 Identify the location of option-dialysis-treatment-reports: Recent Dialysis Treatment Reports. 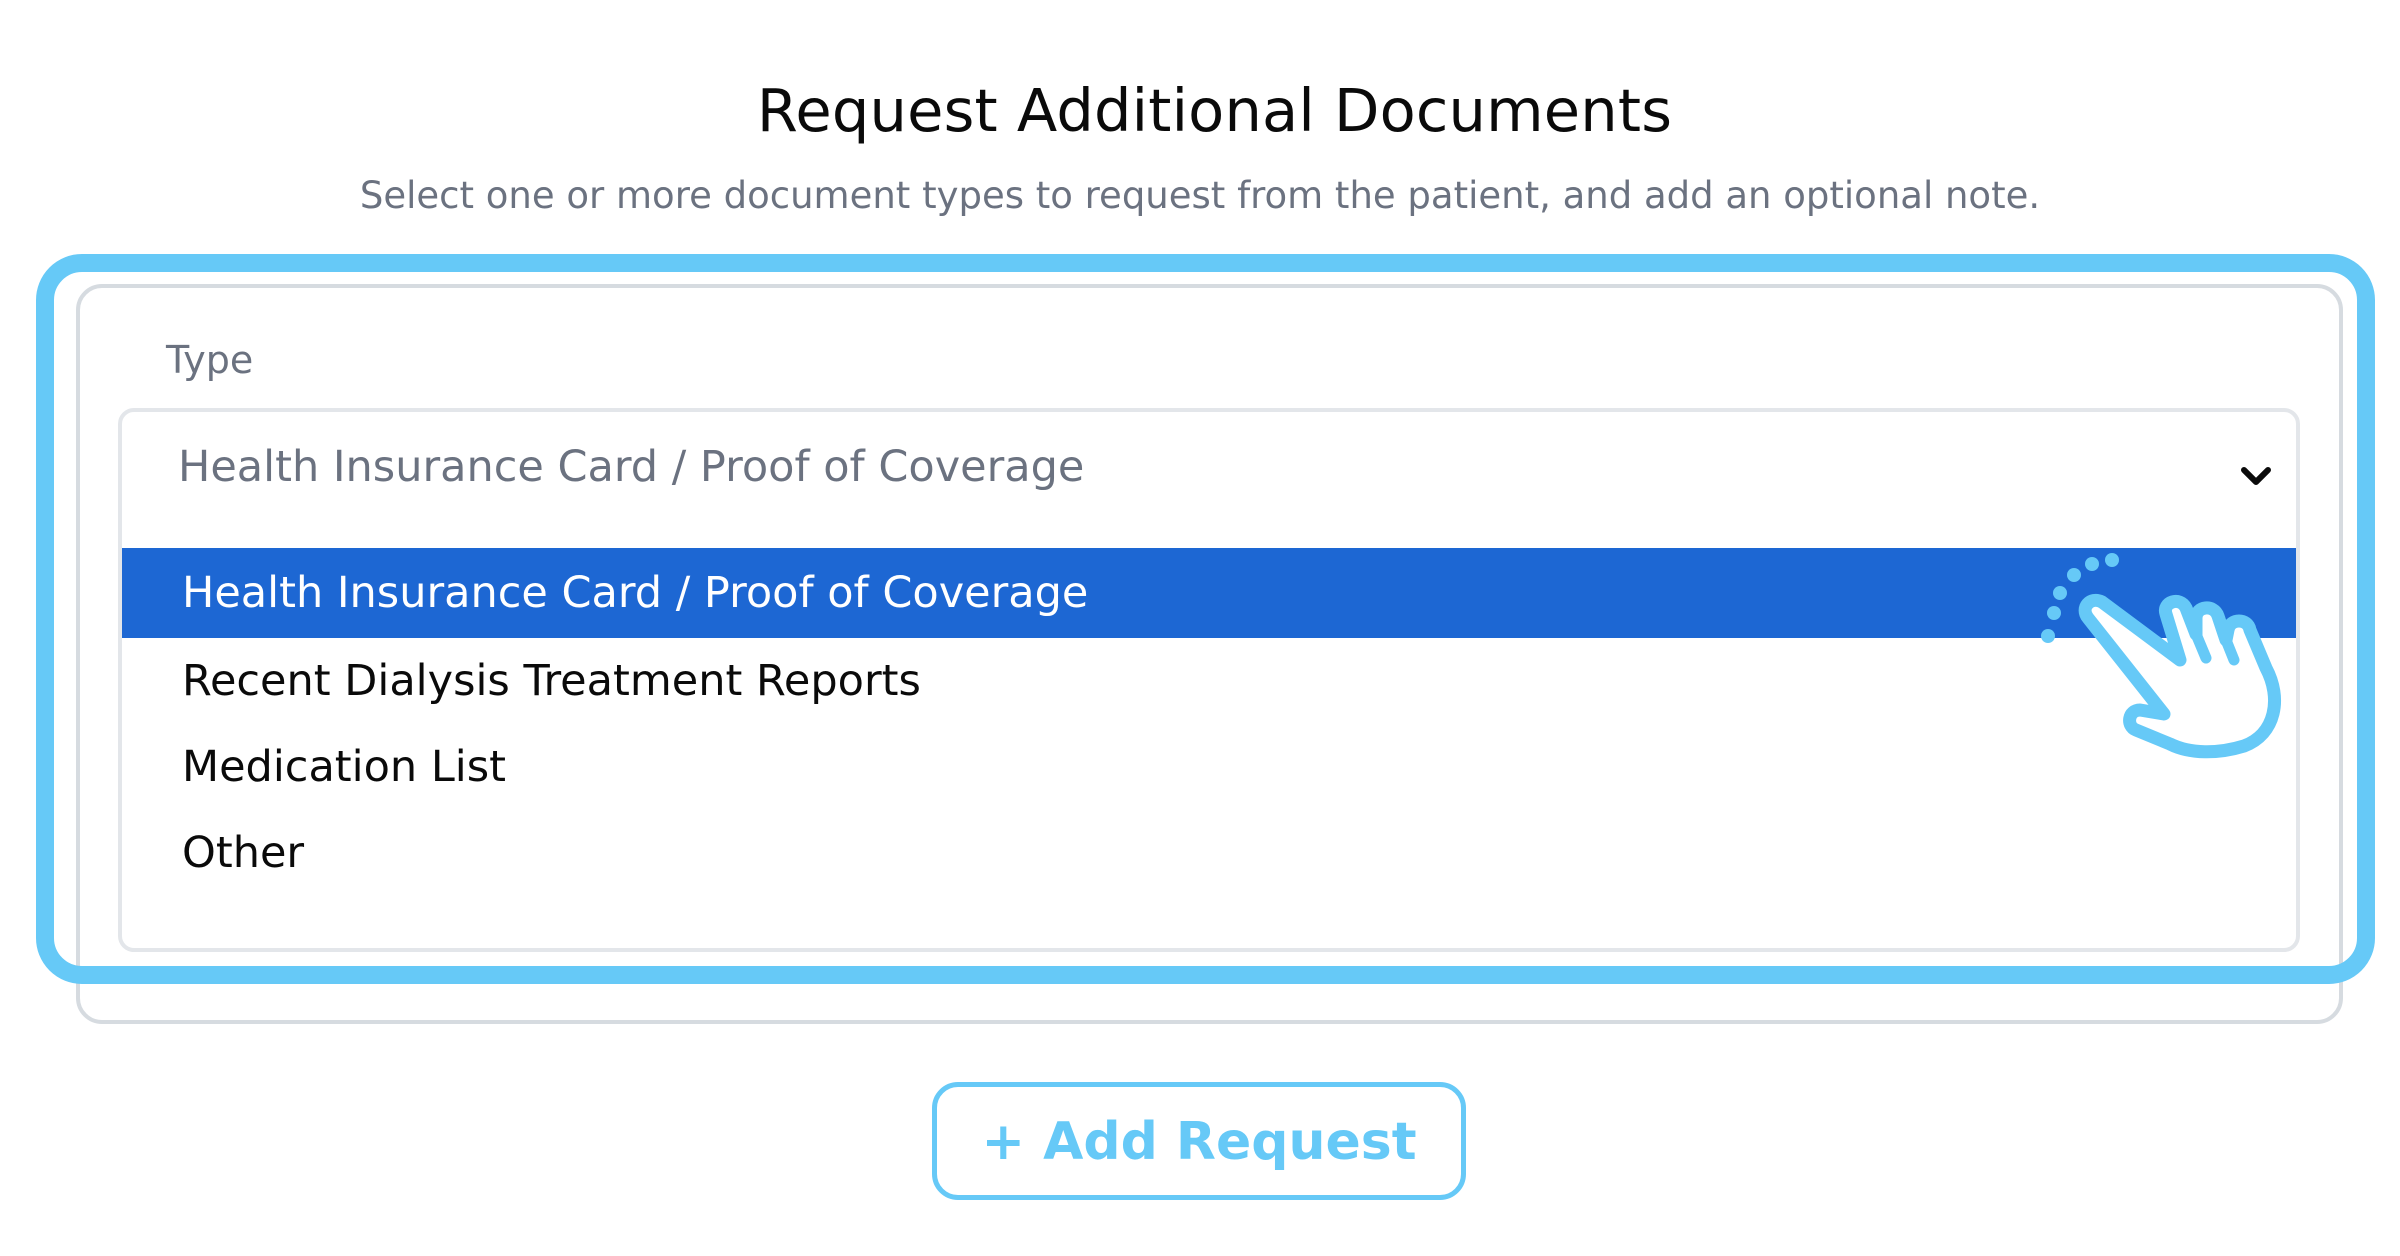
(1209, 681).